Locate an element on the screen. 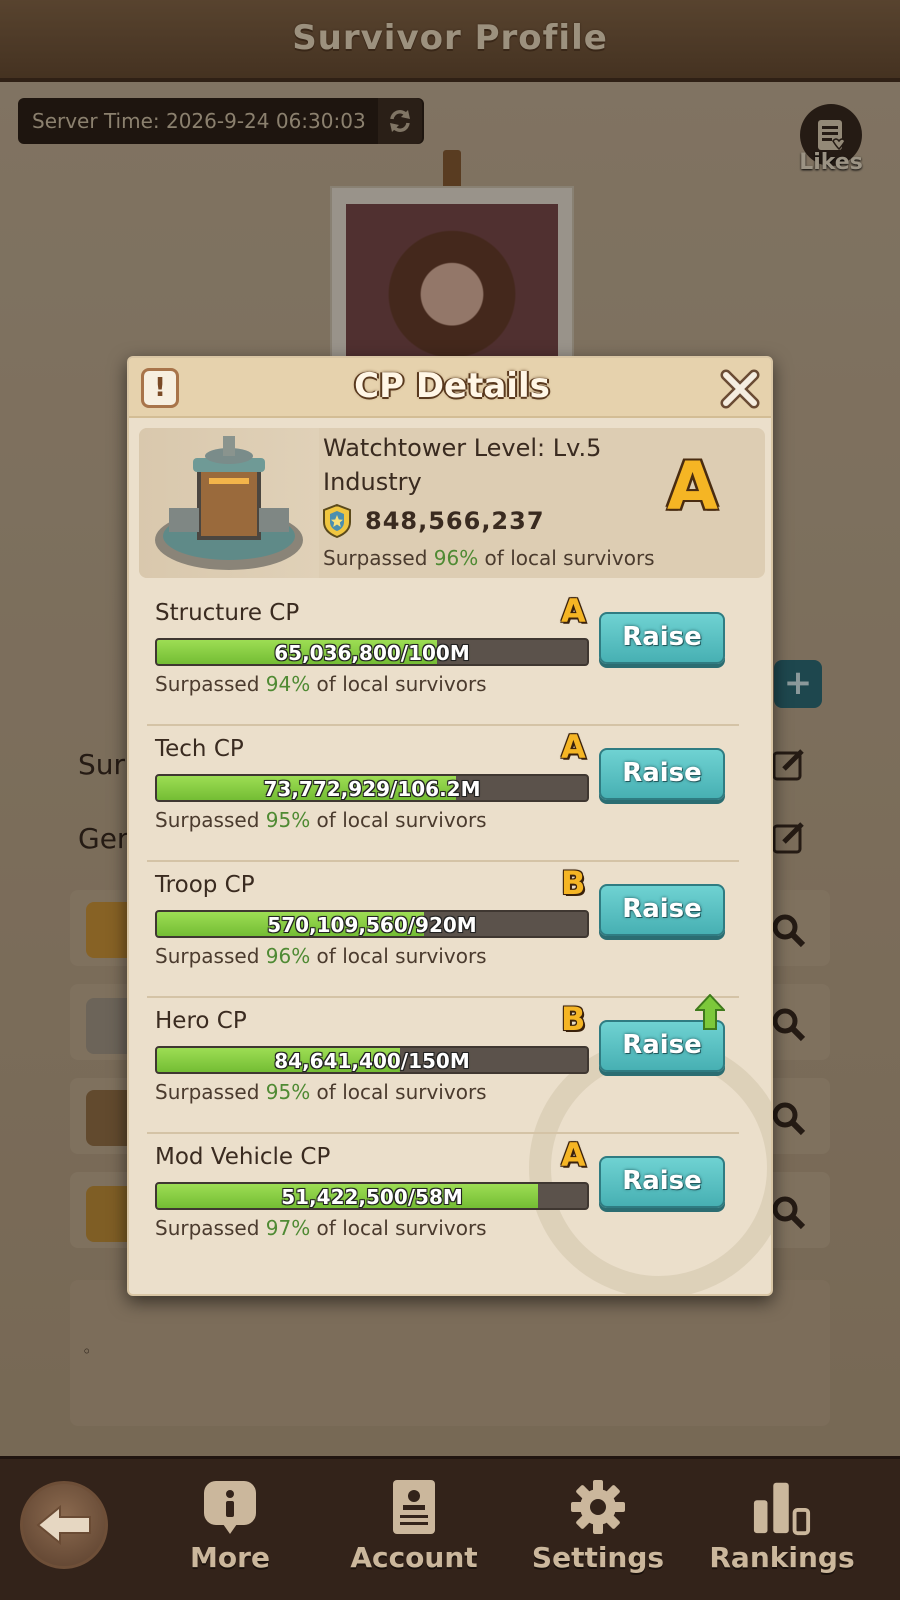  summary-surpassed-text: Surpassed 96% of local survivors is located at coordinates (489, 558).